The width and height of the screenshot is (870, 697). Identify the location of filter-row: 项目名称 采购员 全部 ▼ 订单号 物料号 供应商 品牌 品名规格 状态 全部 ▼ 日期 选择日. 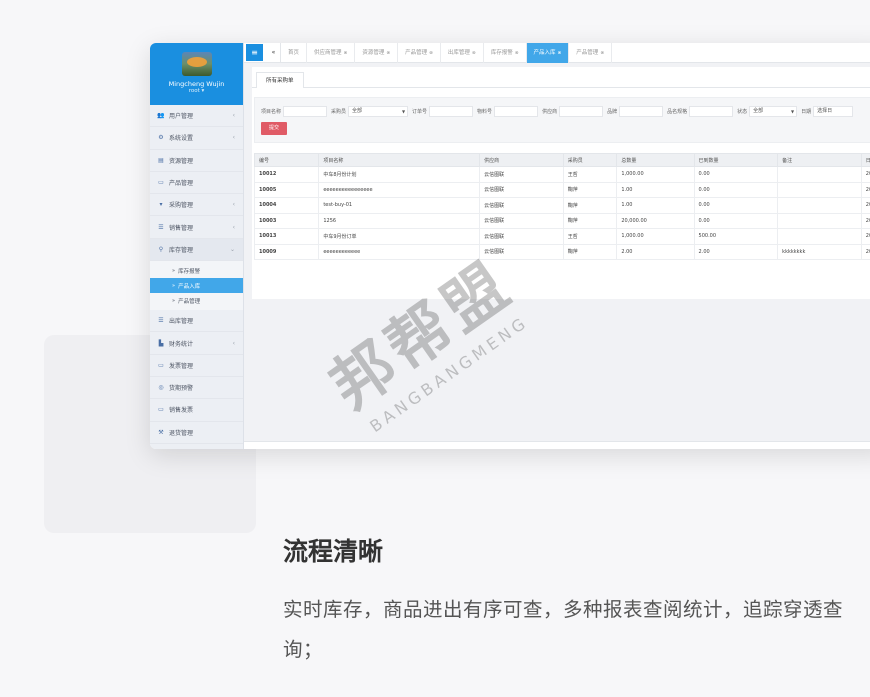
(559, 111).